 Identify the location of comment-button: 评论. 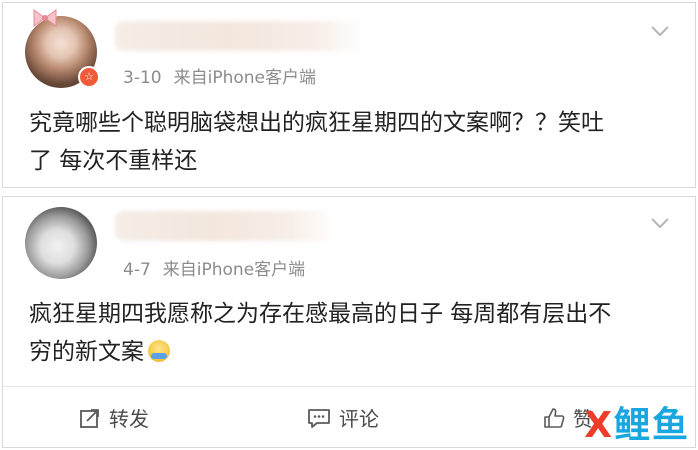
(343, 417).